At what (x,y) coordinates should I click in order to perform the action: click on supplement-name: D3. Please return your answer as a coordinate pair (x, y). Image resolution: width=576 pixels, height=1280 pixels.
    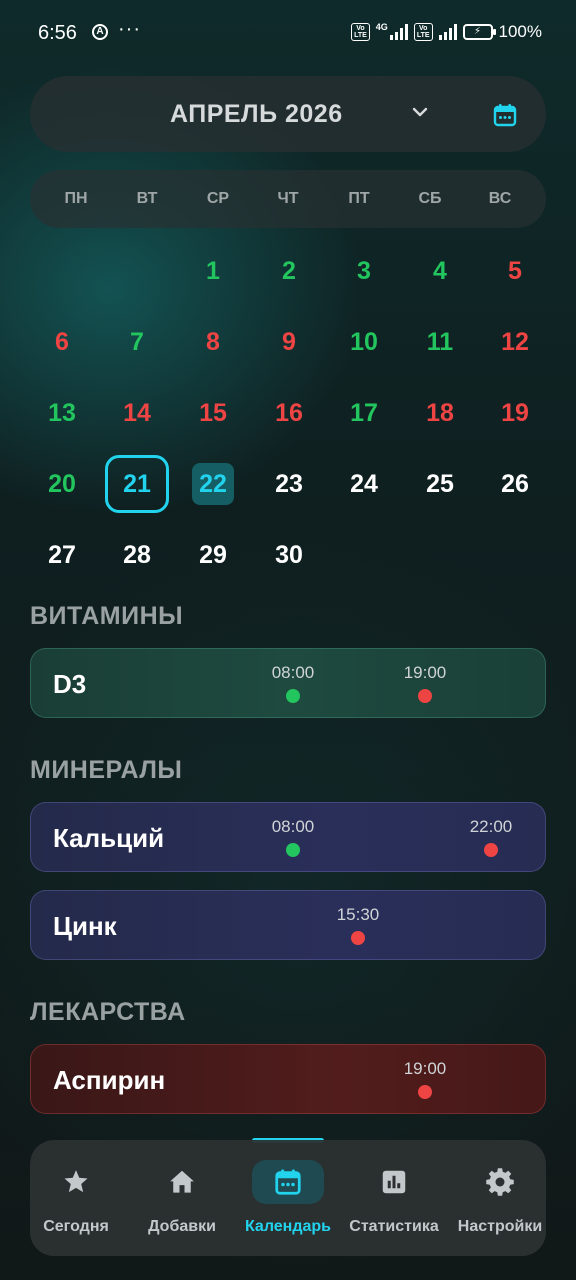
    Looking at the image, I should click on (70, 684).